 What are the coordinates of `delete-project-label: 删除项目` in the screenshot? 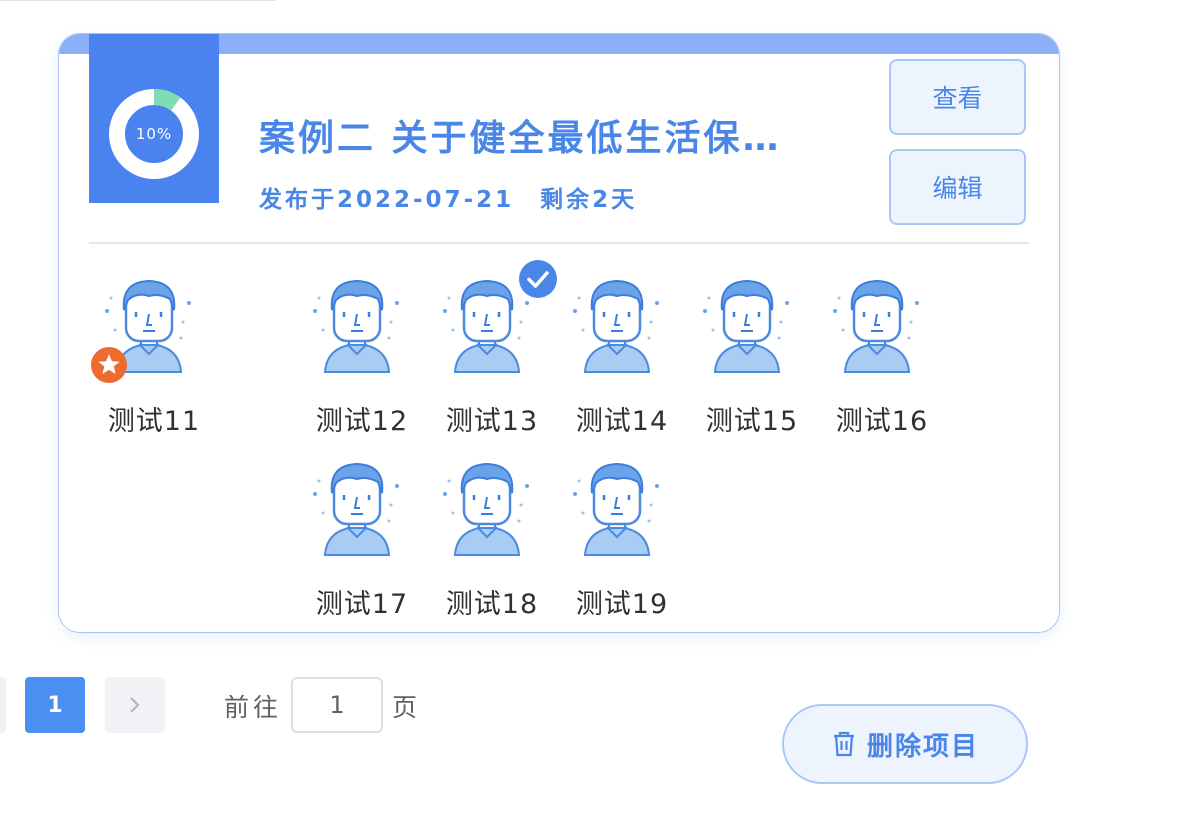 It's located at (922, 746).